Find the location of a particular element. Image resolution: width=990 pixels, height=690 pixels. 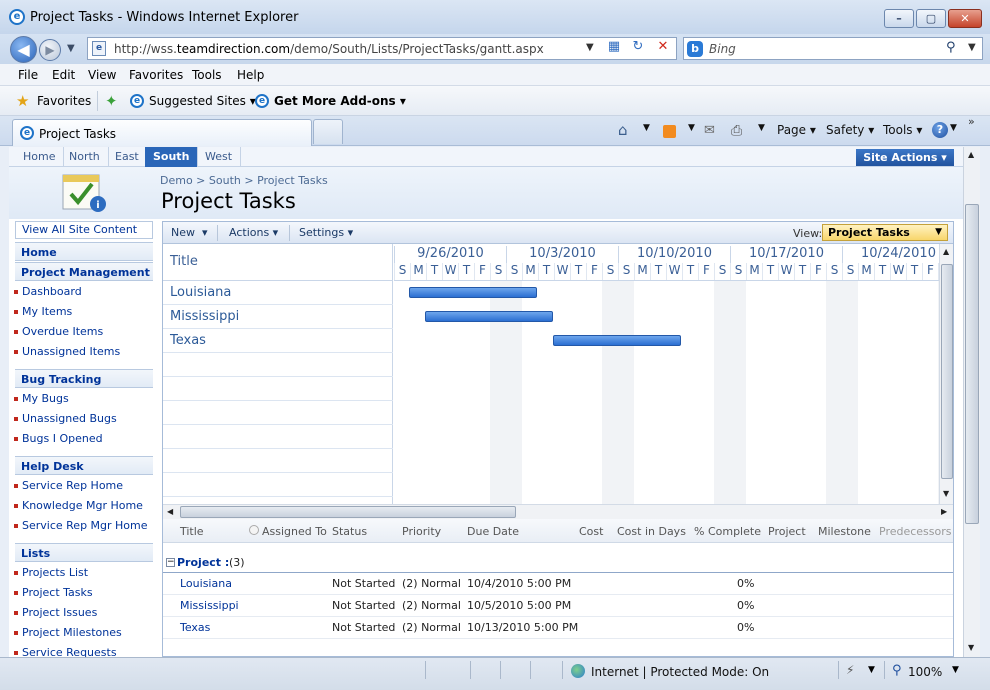

cell-title: Louisiana is located at coordinates (206, 583).